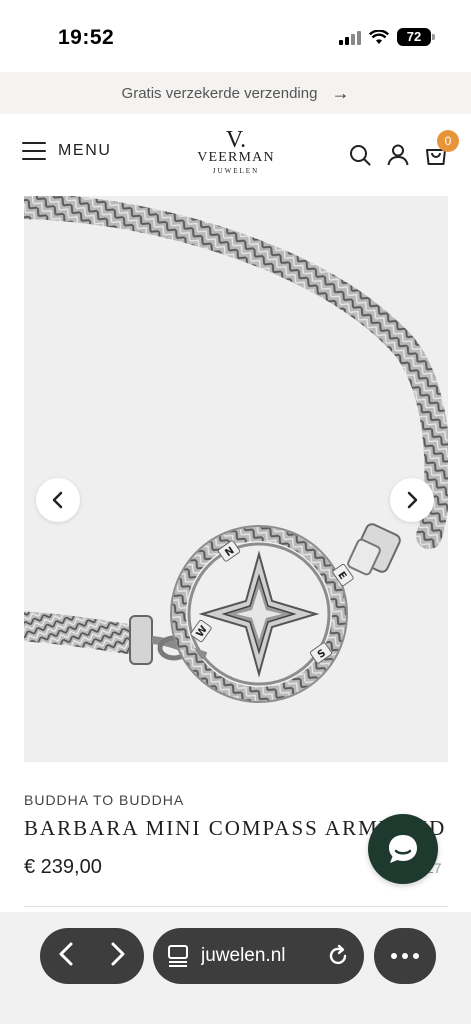 The height and width of the screenshot is (1024, 471). What do you see at coordinates (34, 151) in the screenshot?
I see `hamburger-icon` at bounding box center [34, 151].